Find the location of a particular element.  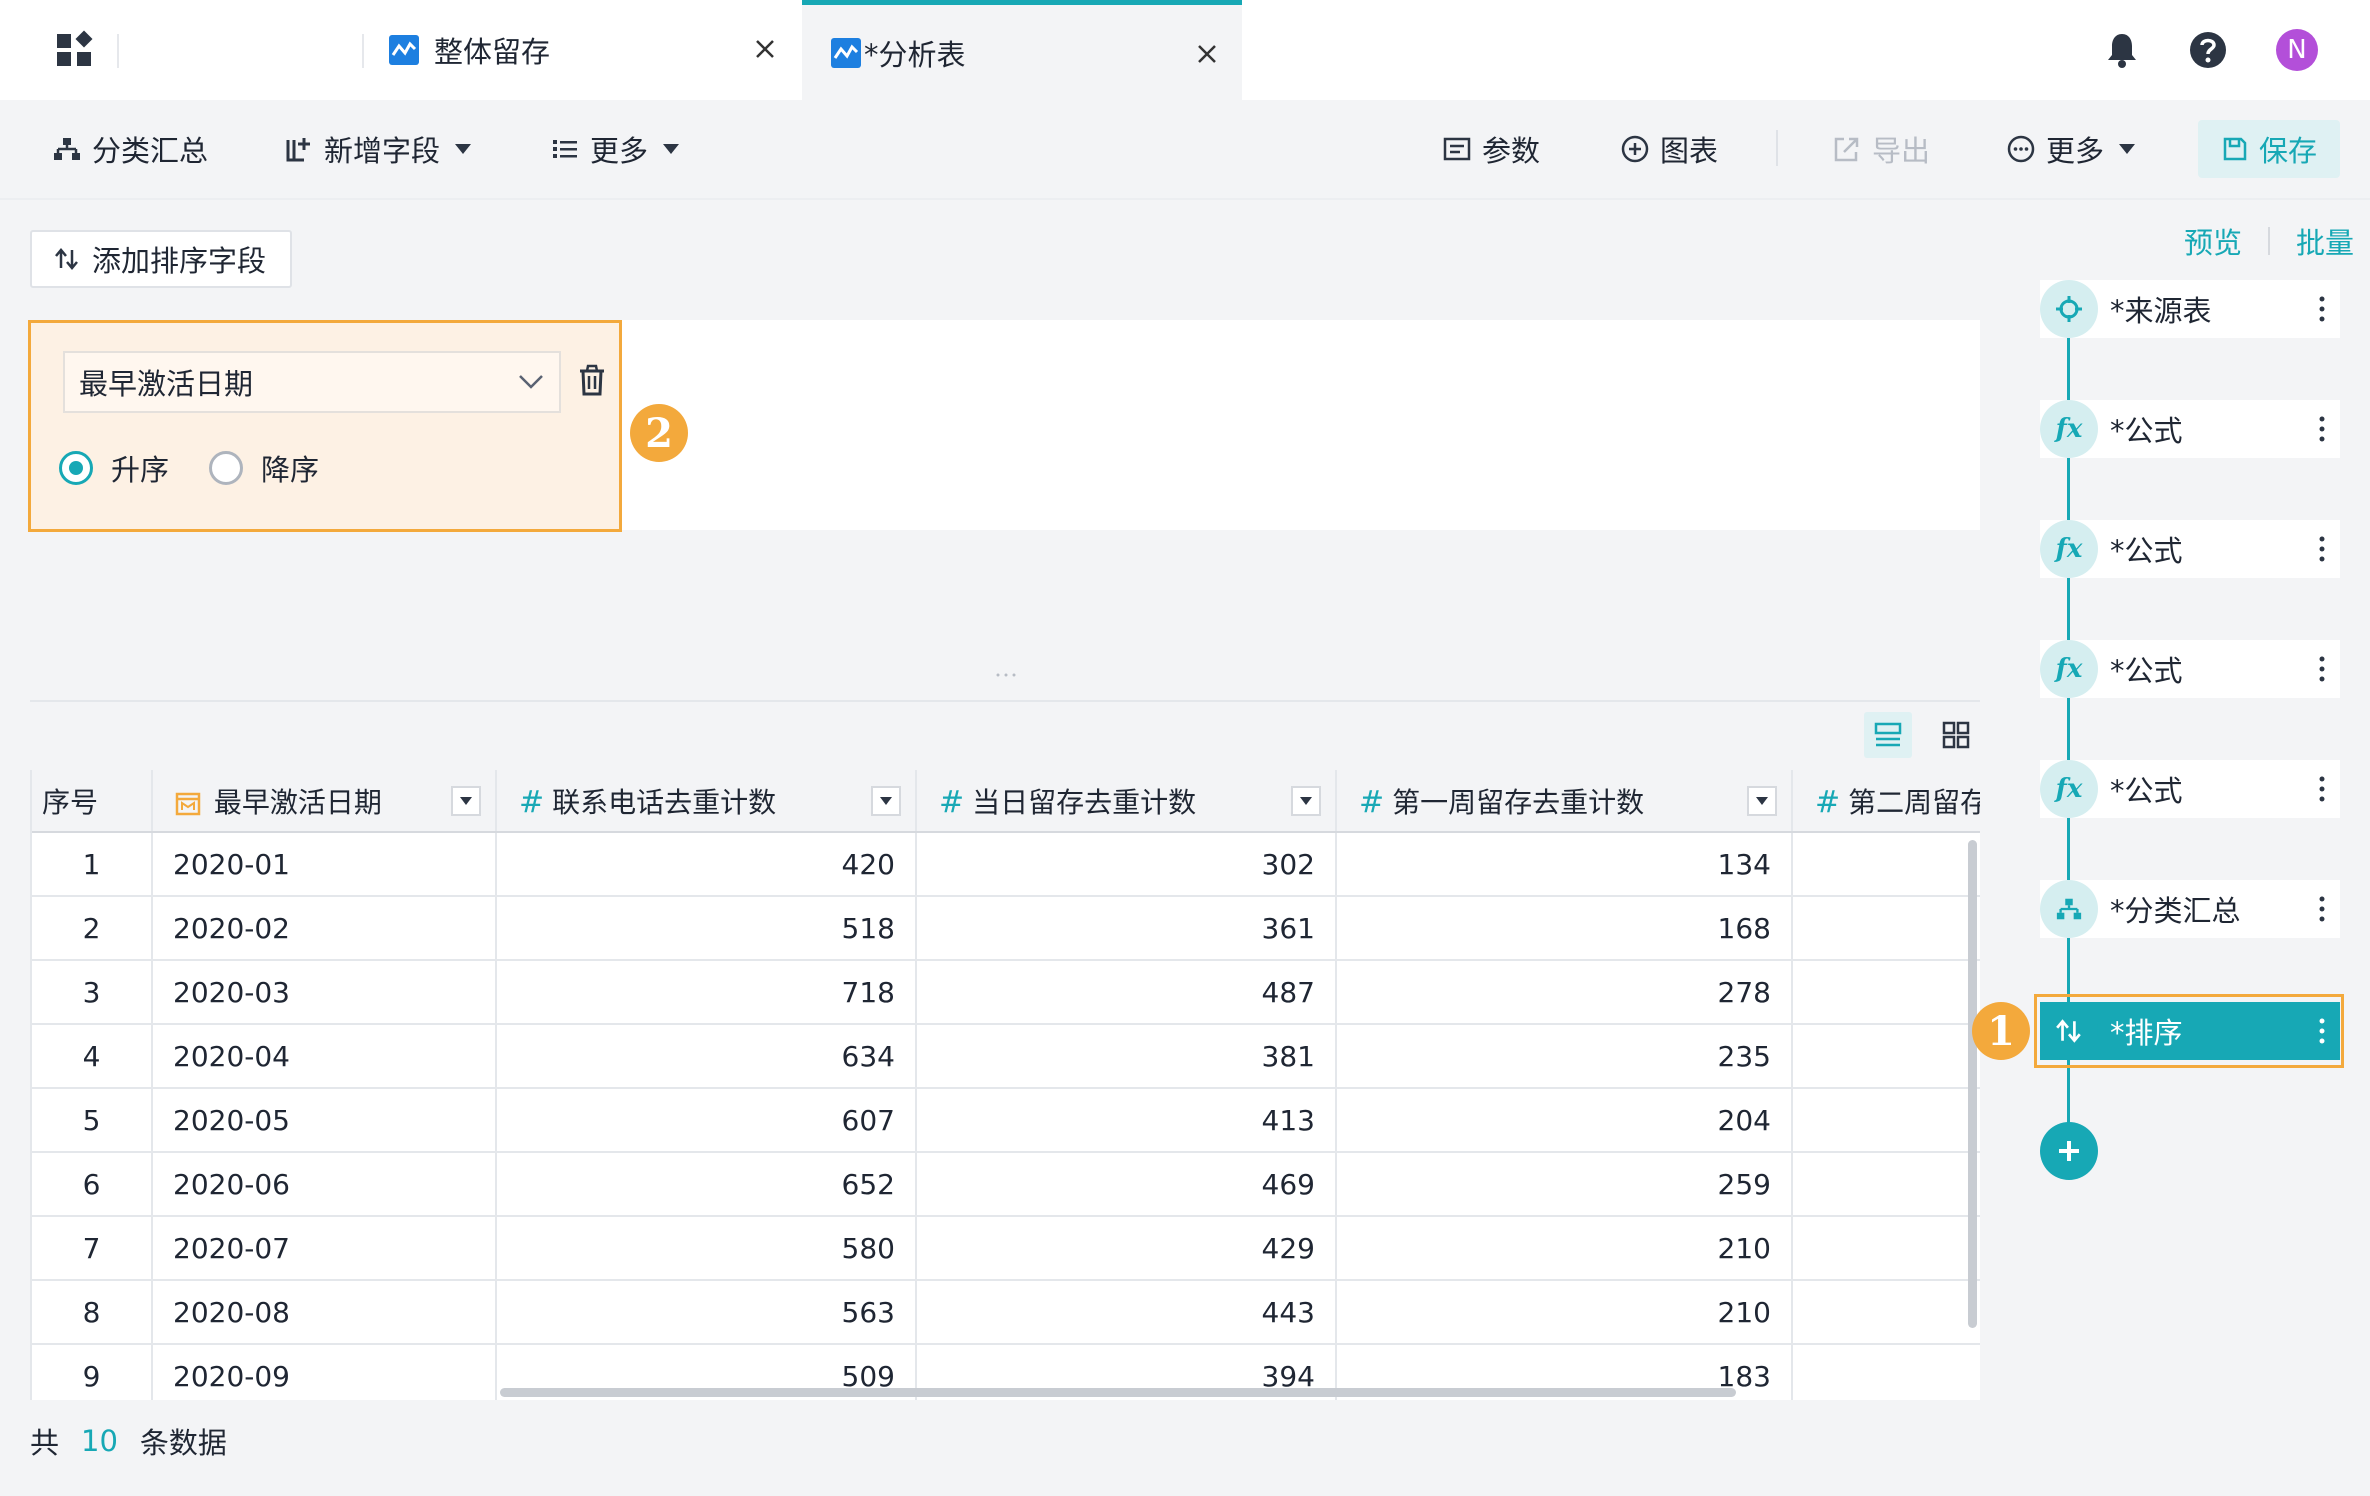

column-header-week2-retention: # 第二周留存 is located at coordinates (1886, 801).